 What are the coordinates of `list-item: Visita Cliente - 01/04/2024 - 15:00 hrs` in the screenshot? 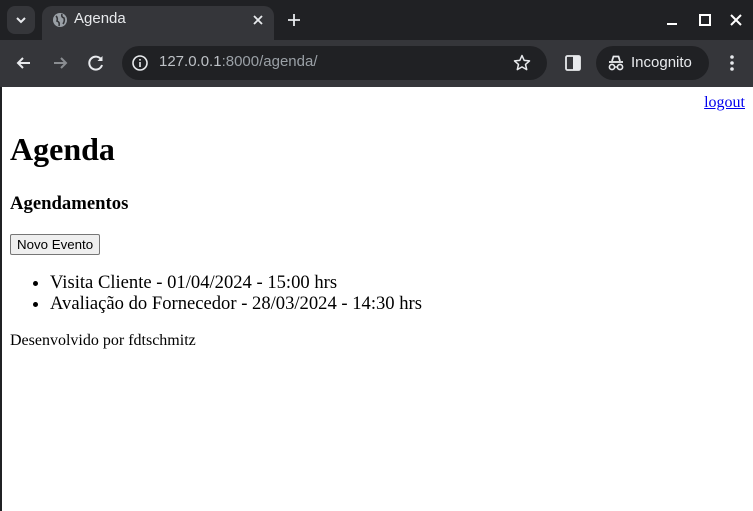 It's located at (236, 282).